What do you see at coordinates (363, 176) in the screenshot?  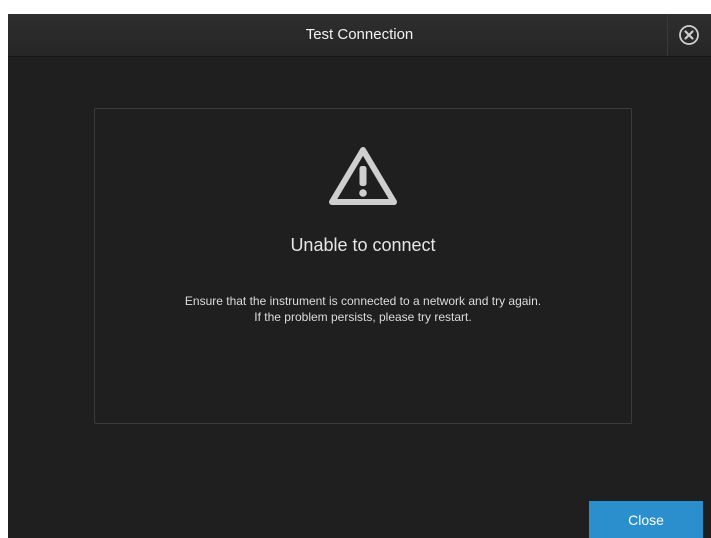 I see `warning-triangle-icon` at bounding box center [363, 176].